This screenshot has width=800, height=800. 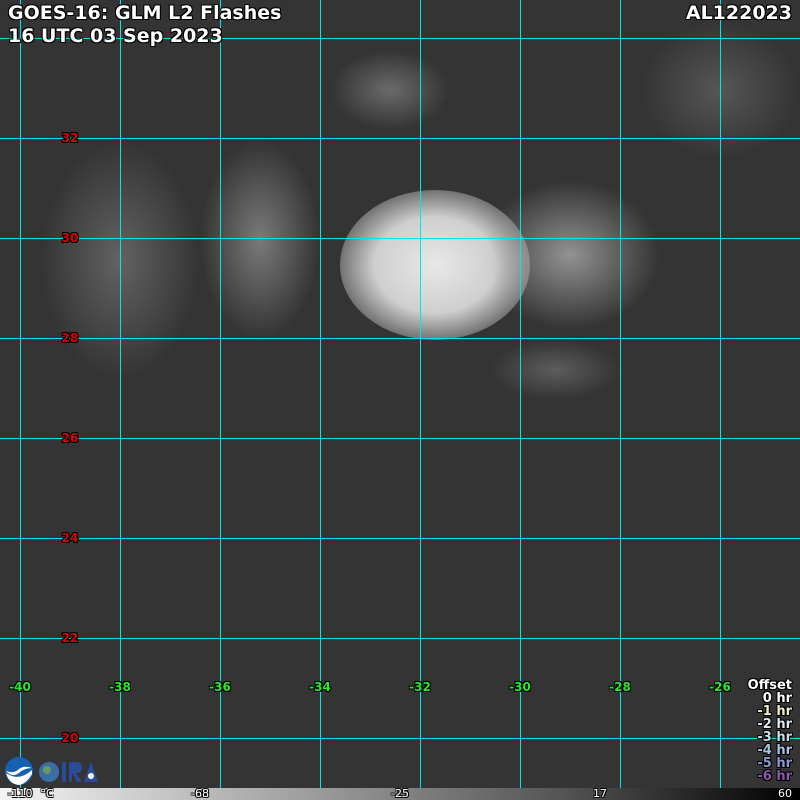 I want to click on longitude-label: -28, so click(x=620, y=687).